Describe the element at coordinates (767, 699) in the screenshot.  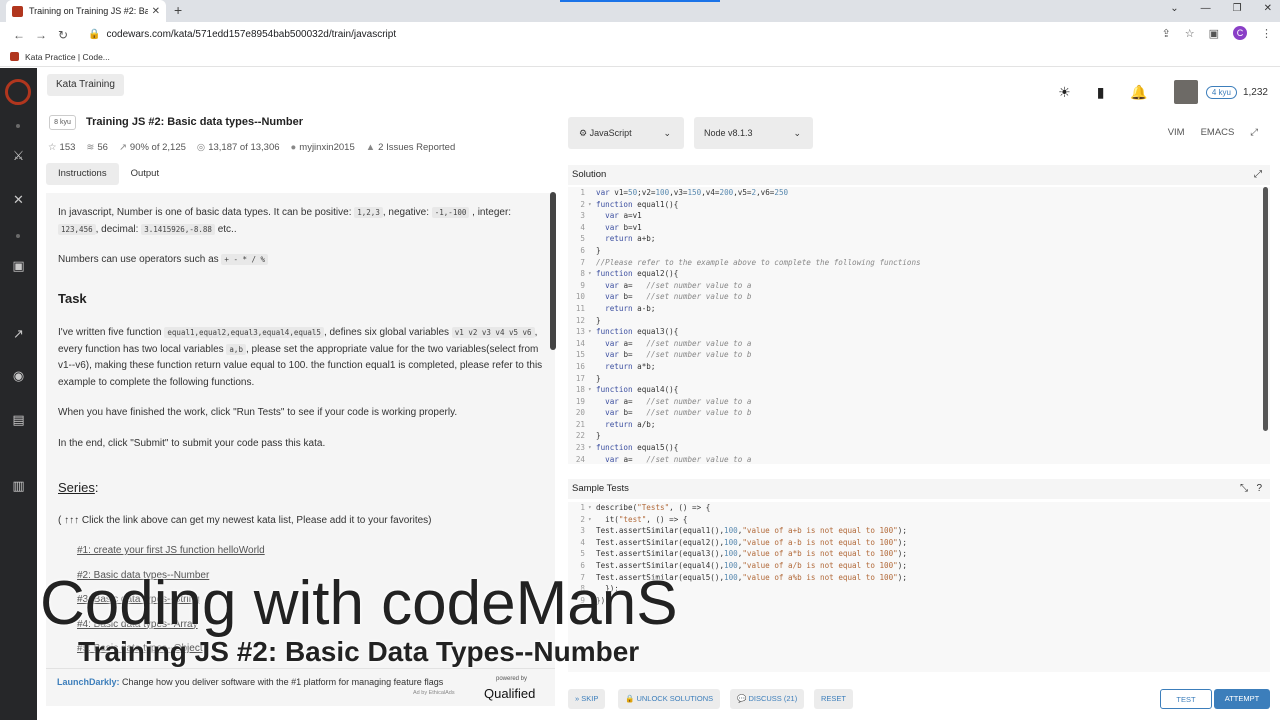
I see `discuss-button: 💬 DISCUSS (21)` at that location.